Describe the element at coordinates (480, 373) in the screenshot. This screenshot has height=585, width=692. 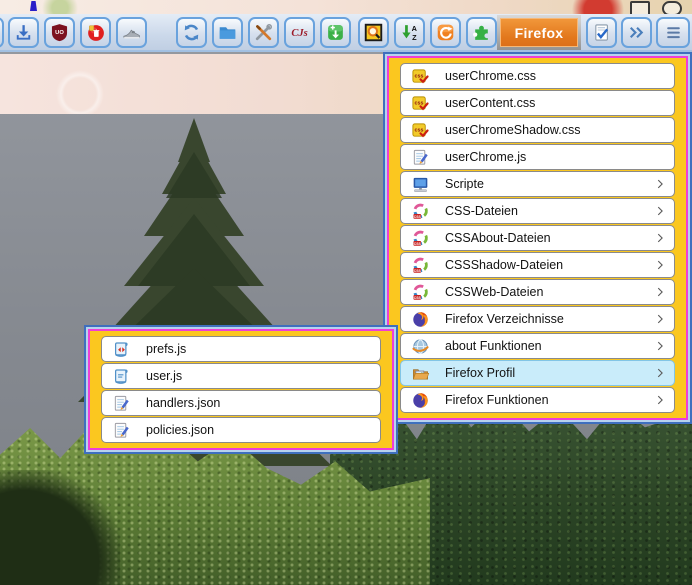
I see `menu-item-label: Firefox Profil` at that location.